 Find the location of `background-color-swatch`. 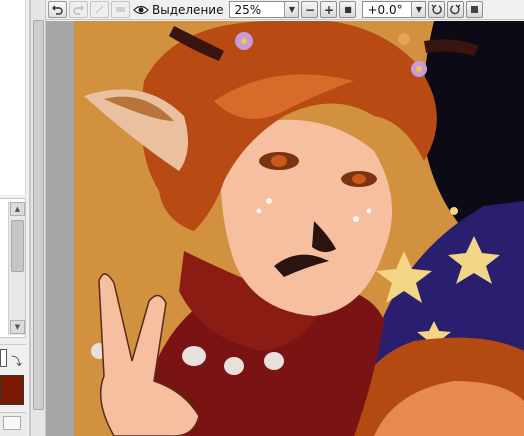

background-color-swatch is located at coordinates (3, 358).